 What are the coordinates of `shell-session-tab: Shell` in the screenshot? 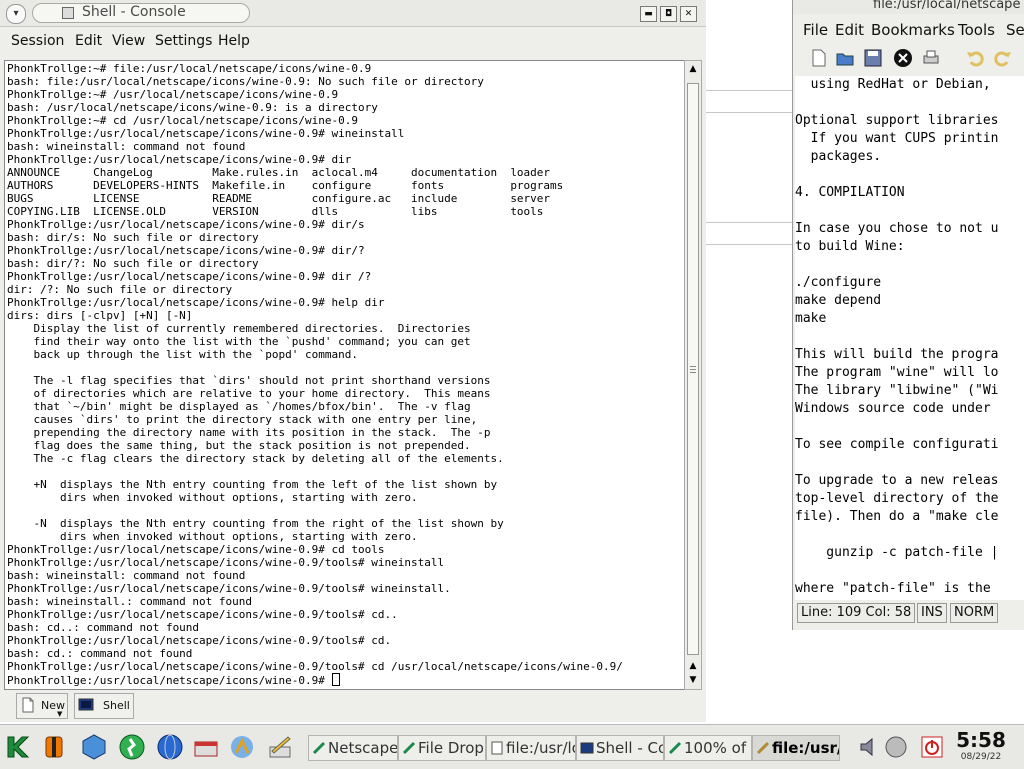 It's located at (104, 706).